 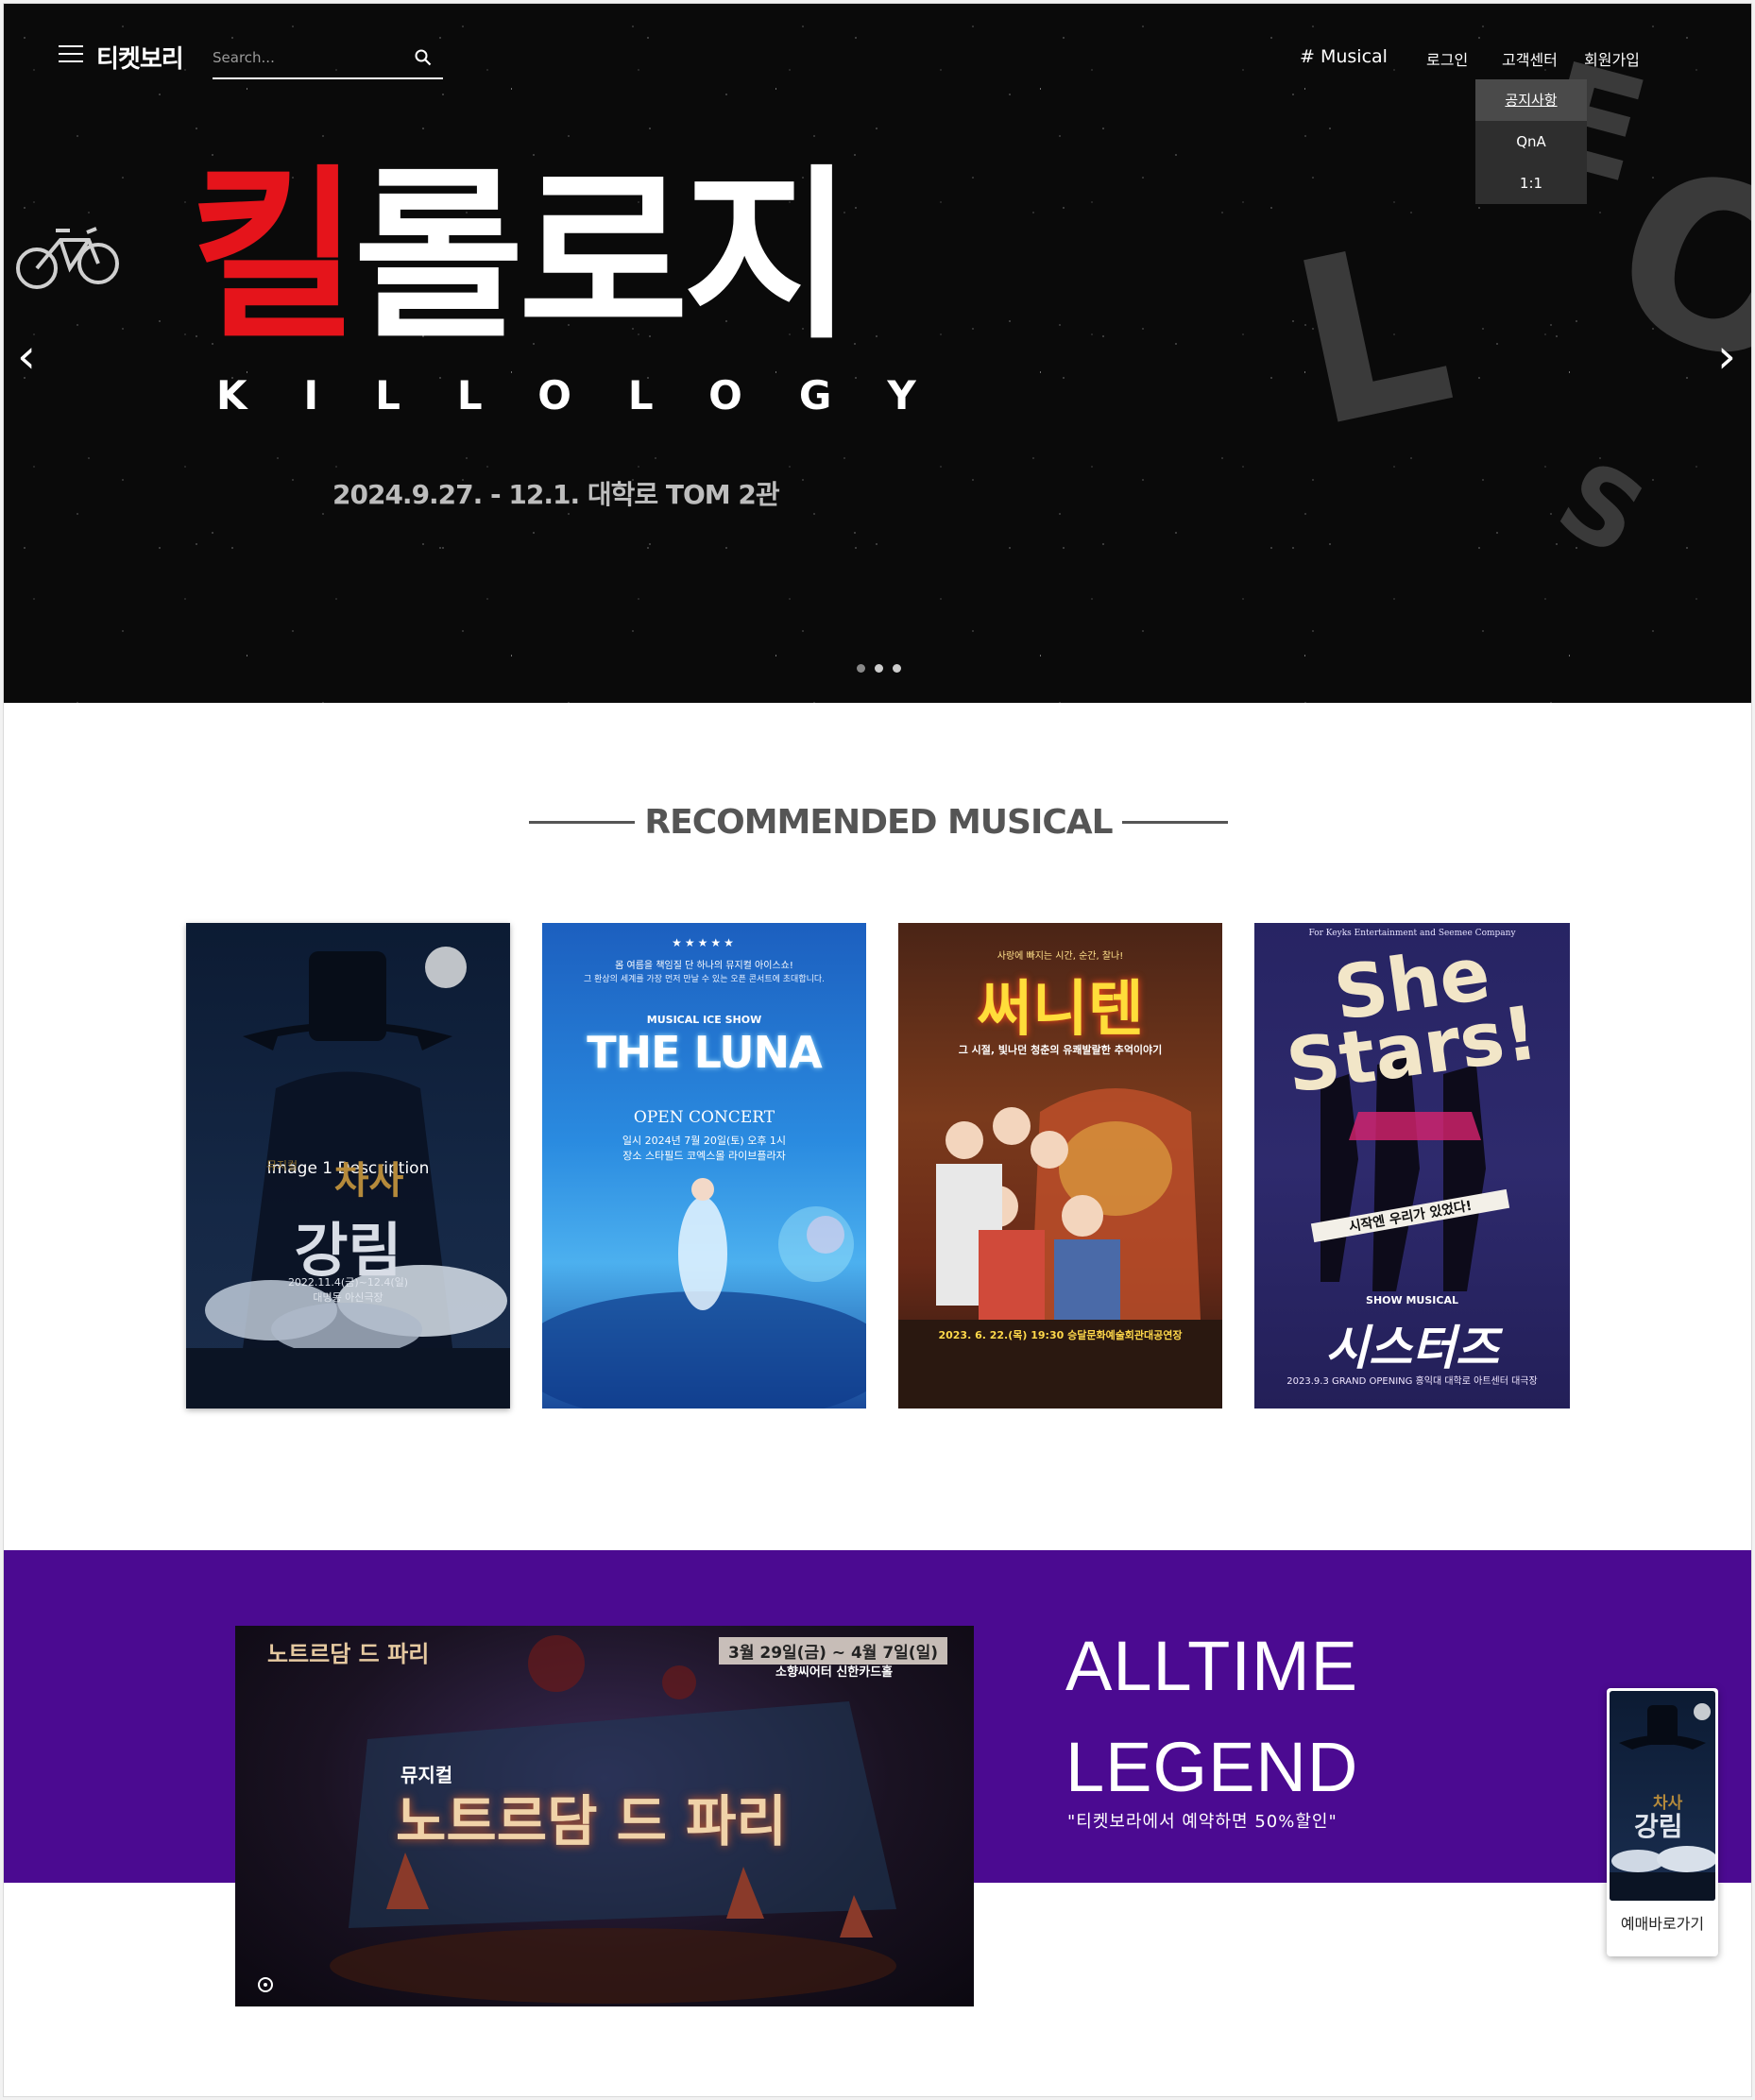 I want to click on recommended-title: RECOMMENDED MUSICAL, so click(x=878, y=822).